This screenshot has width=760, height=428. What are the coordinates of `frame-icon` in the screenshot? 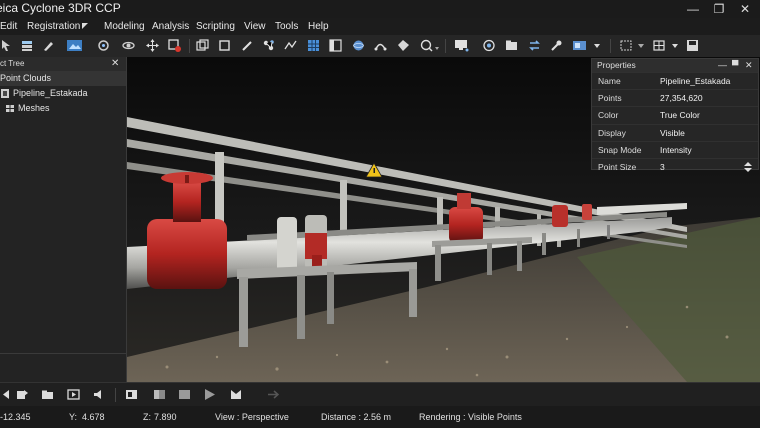 It's located at (224, 45).